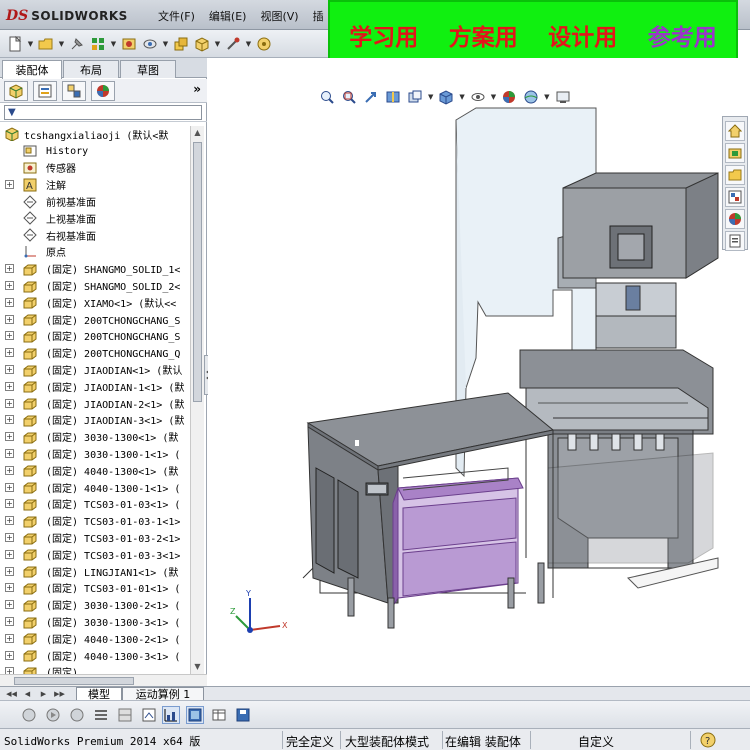  What do you see at coordinates (95, 302) in the screenshot?
I see `tree-item: + (固定) XIAMO<1> (默认<<` at bounding box center [95, 302].